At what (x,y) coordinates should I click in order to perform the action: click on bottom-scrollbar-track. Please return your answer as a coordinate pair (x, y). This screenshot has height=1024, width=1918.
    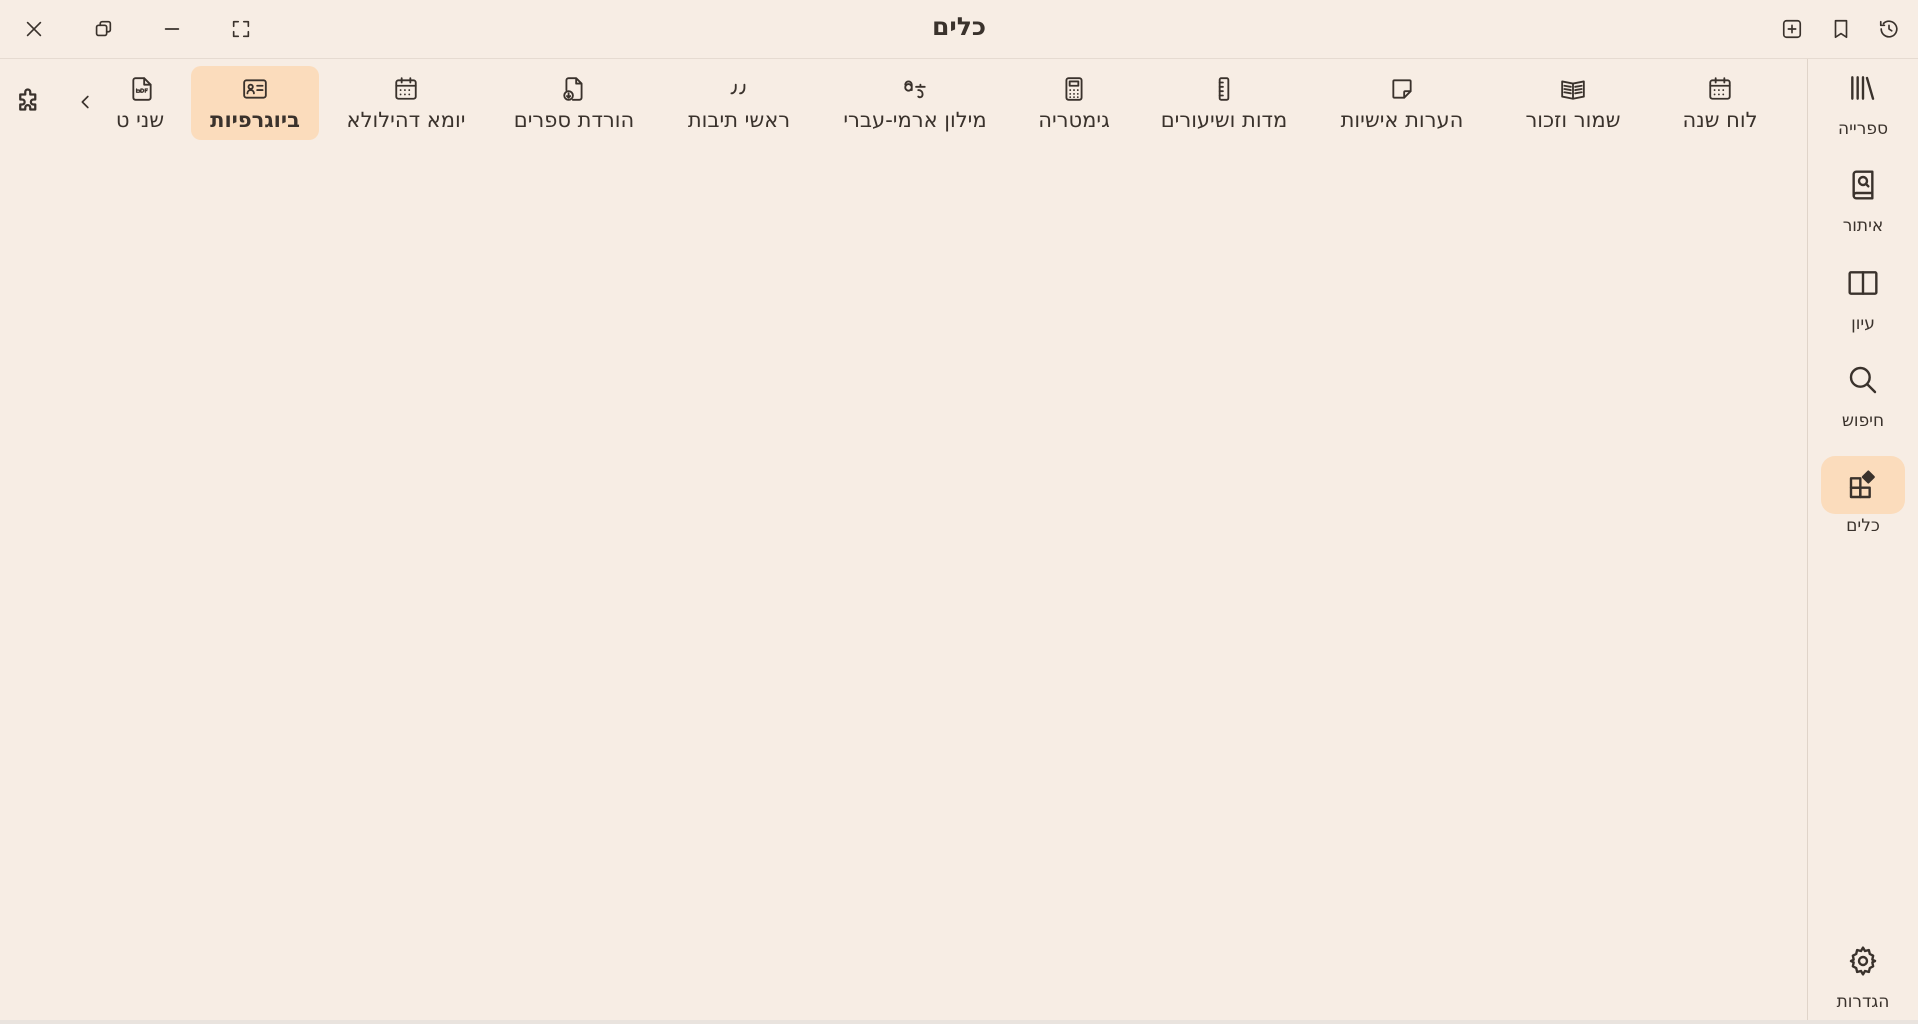
    Looking at the image, I should click on (959, 1022).